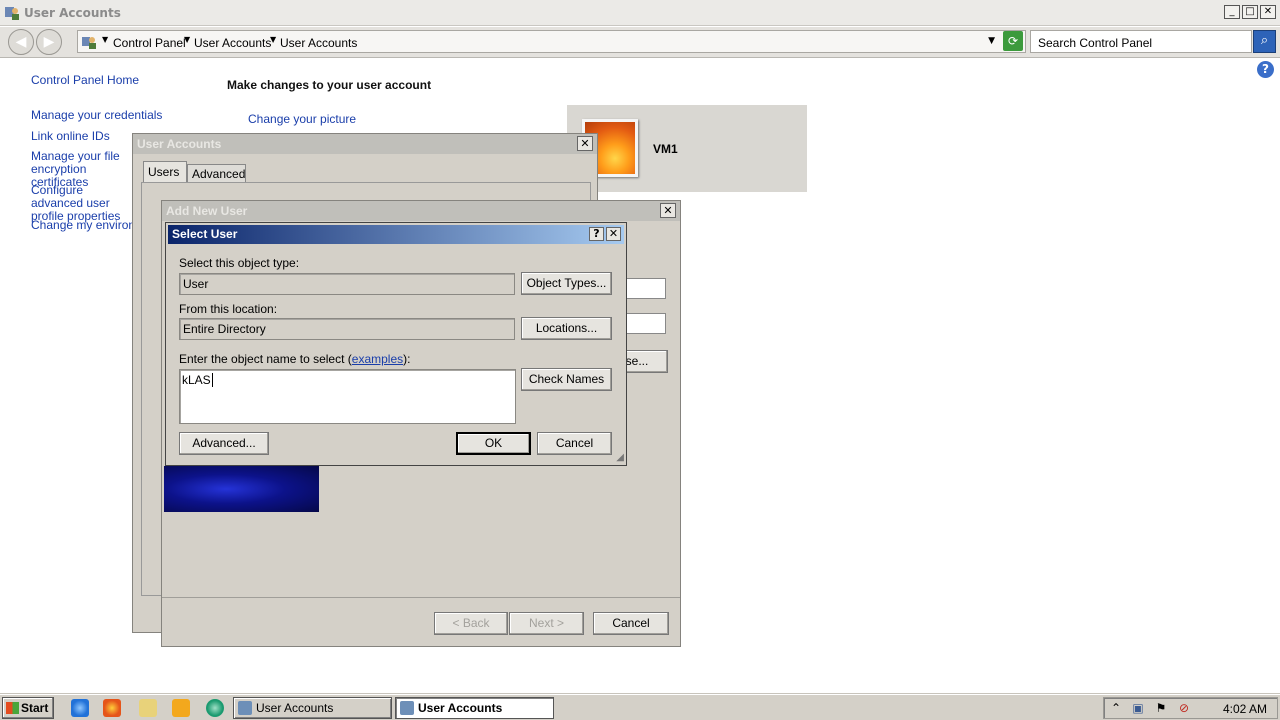 The height and width of the screenshot is (720, 1280). Describe the element at coordinates (232, 43) in the screenshot. I see `breadcrumb-user-accounts: User Accounts` at that location.